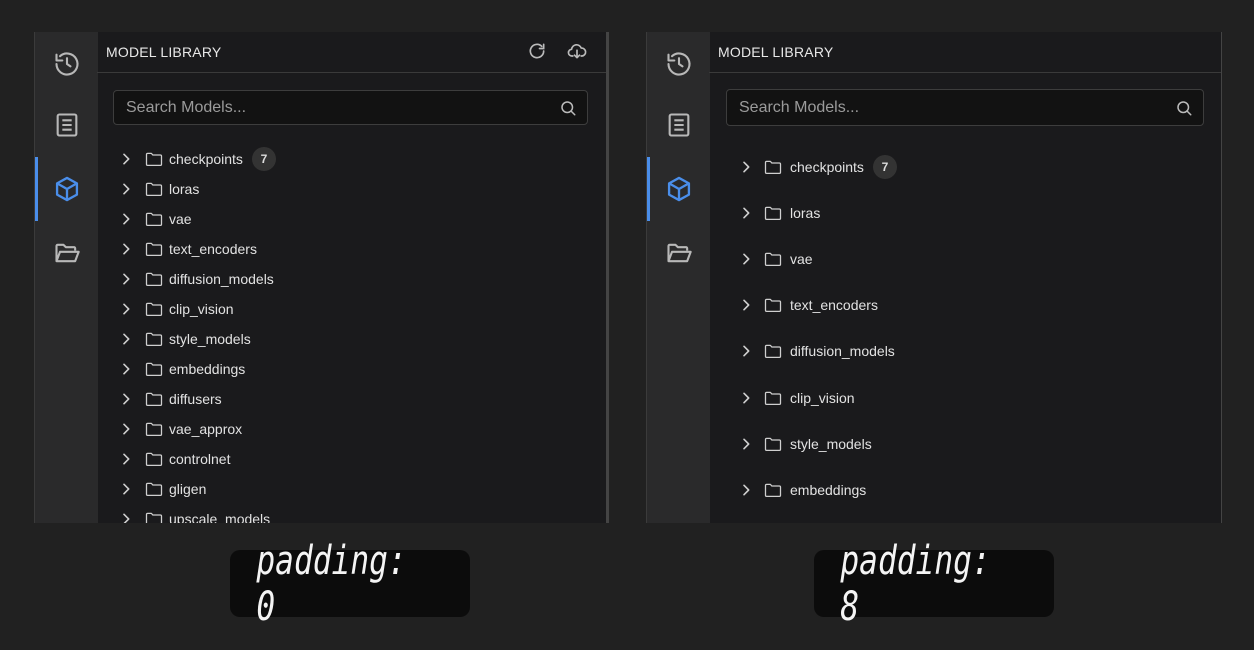  Describe the element at coordinates (188, 489) in the screenshot. I see `tree-item-label: gligen` at that location.